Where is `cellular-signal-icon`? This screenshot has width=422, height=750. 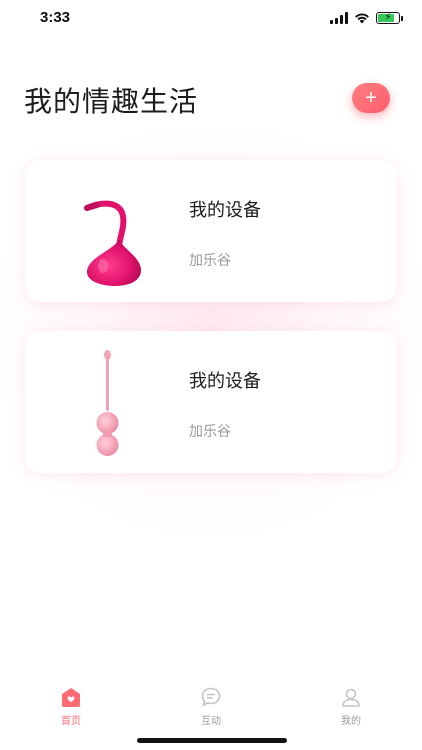 cellular-signal-icon is located at coordinates (339, 18).